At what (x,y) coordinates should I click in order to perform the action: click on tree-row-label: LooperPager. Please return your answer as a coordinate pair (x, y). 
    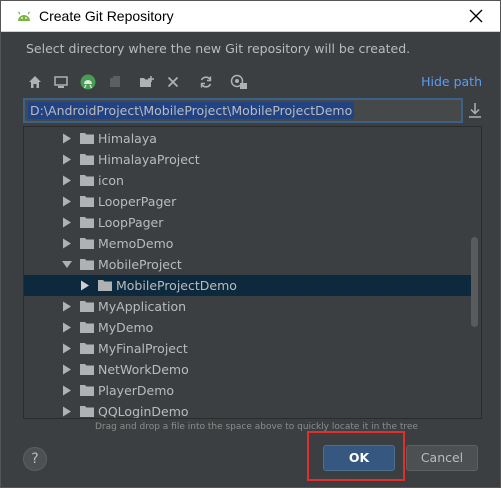
    Looking at the image, I should click on (137, 201).